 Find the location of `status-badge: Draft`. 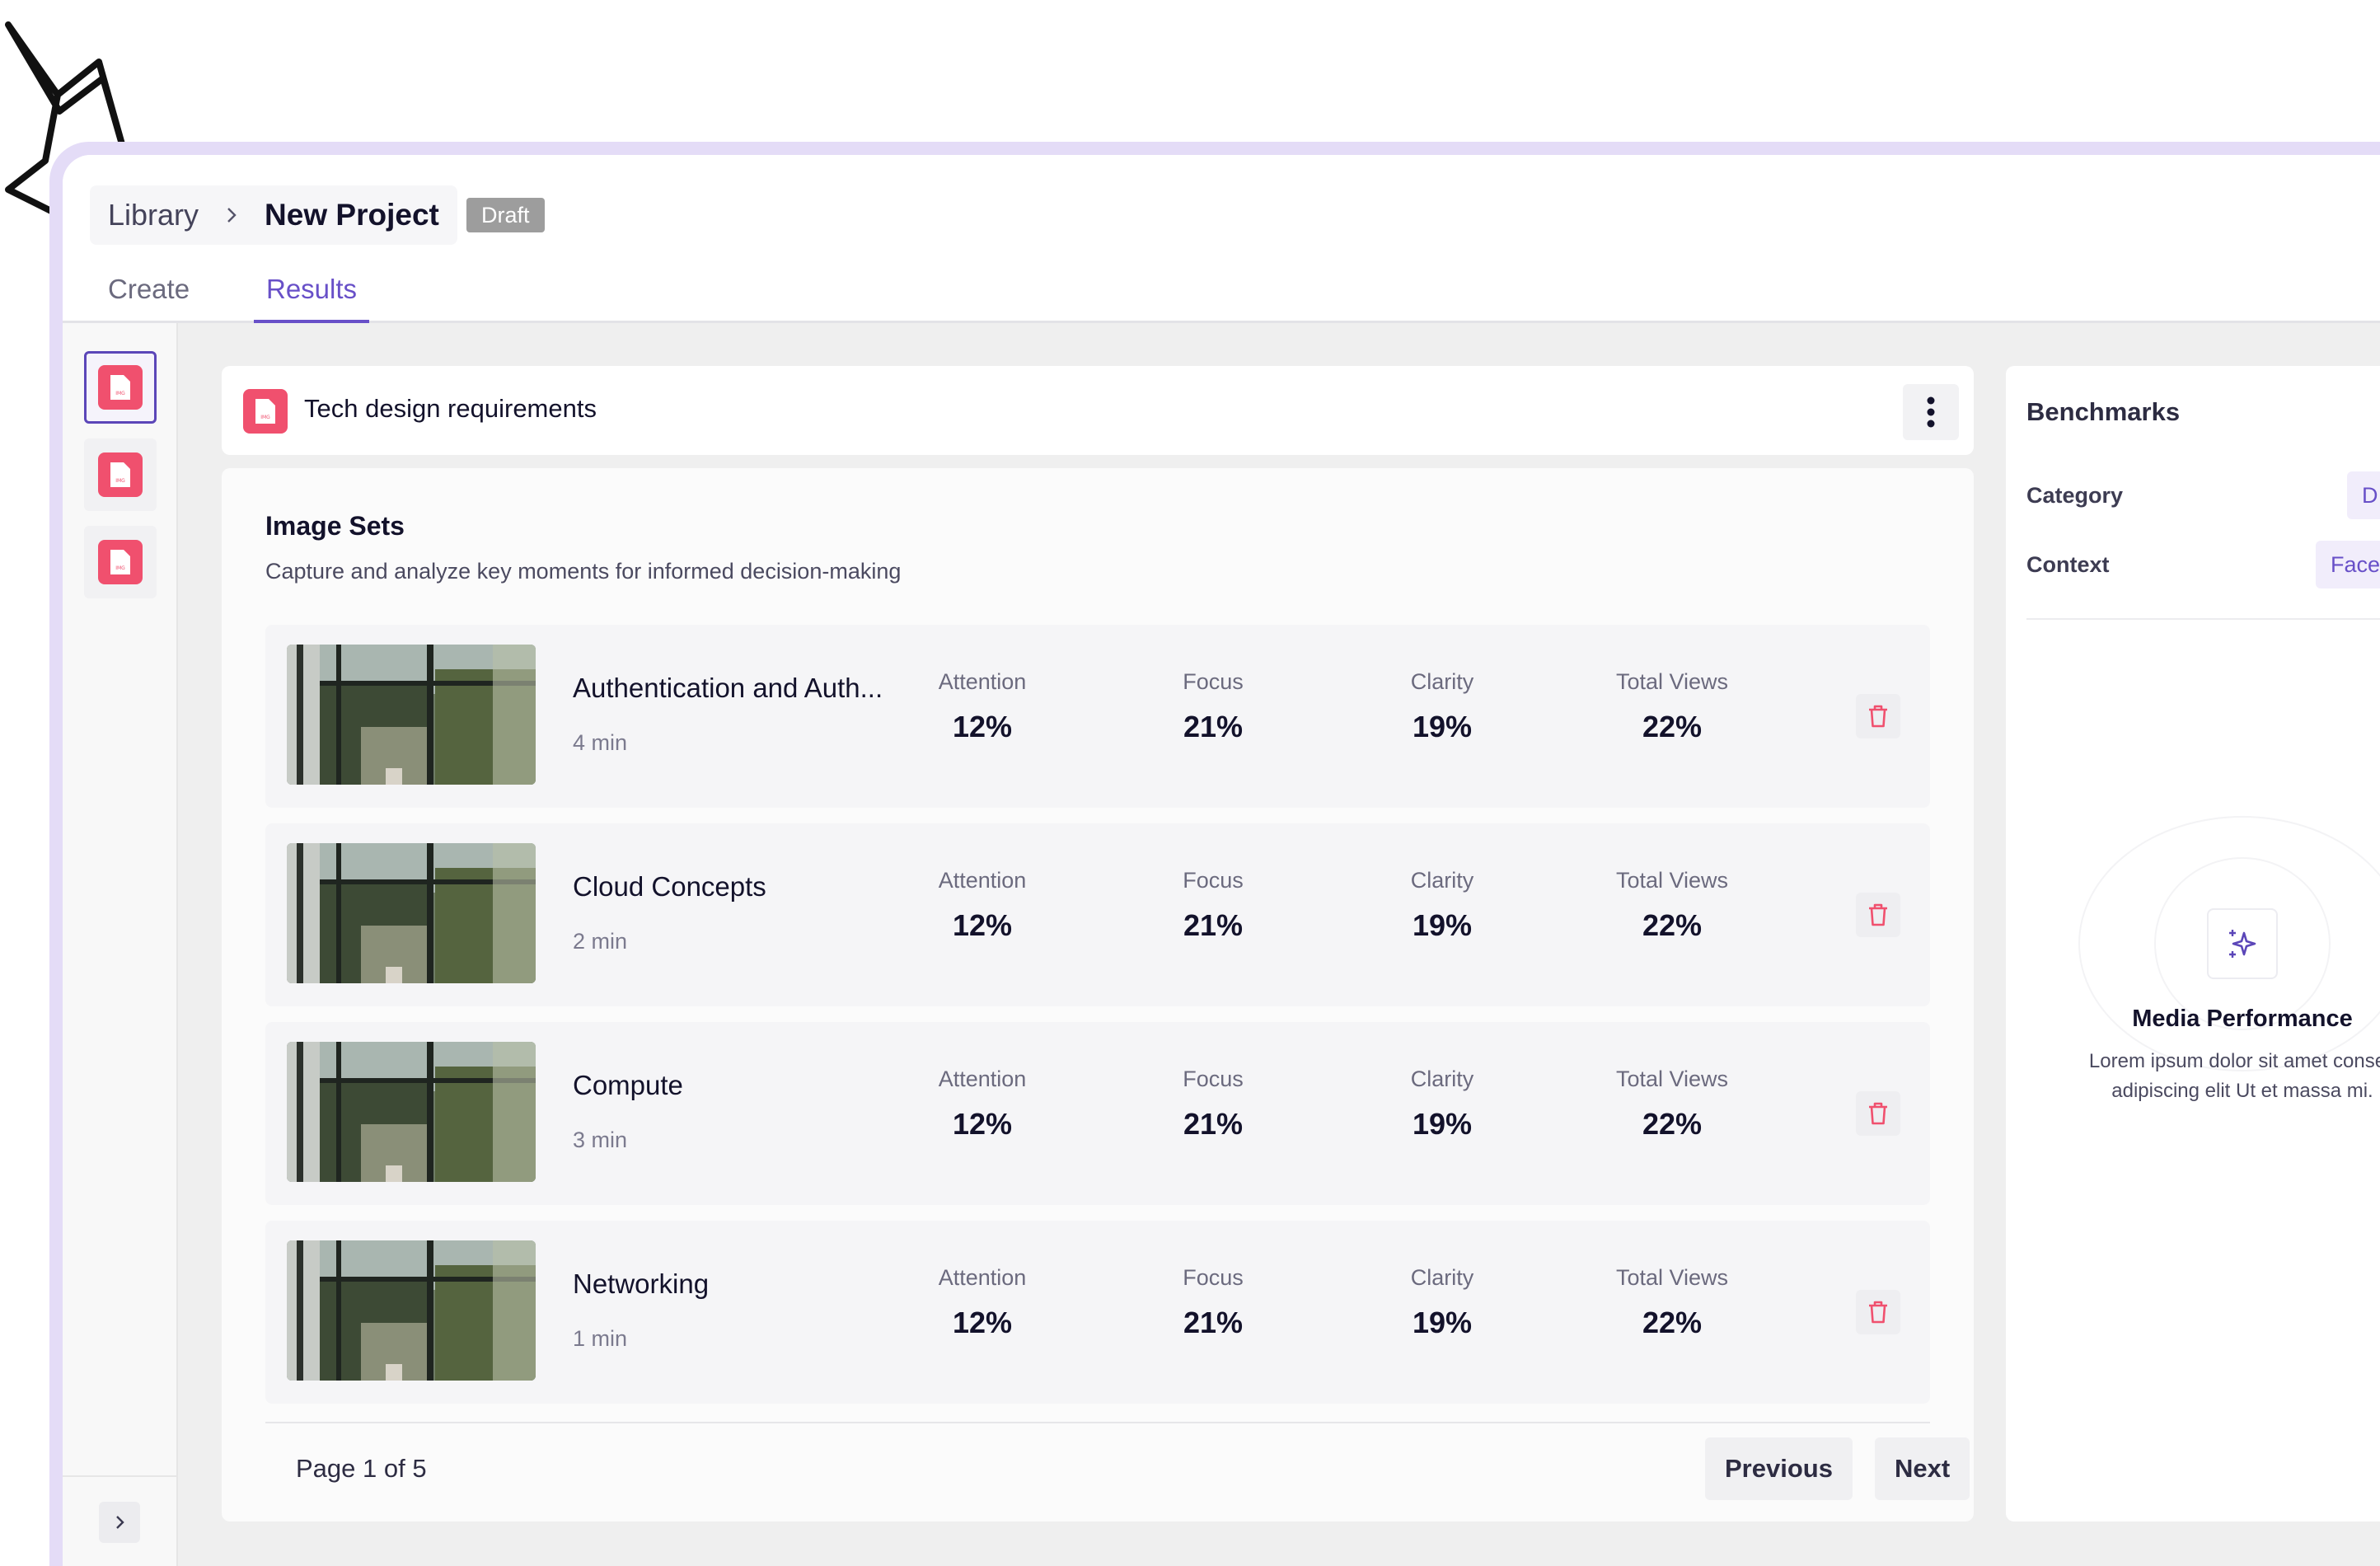

status-badge: Draft is located at coordinates (505, 215).